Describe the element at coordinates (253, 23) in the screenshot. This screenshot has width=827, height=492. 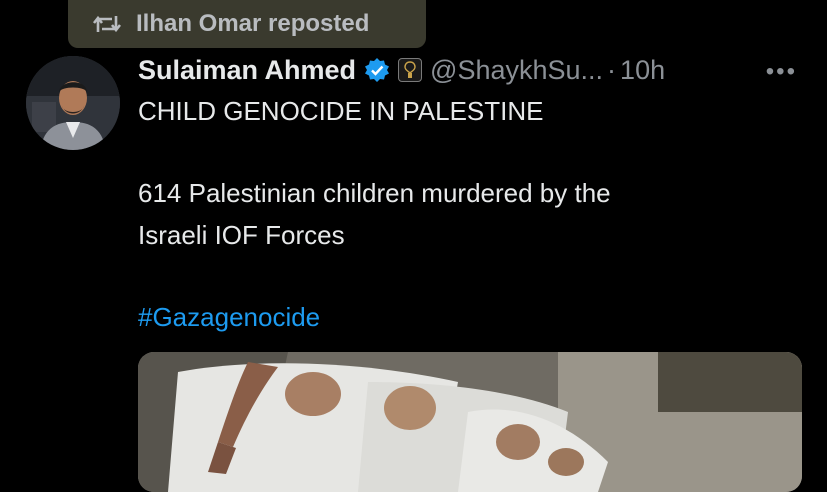
I see `repost-label: Ilhan Omar reposted` at that location.